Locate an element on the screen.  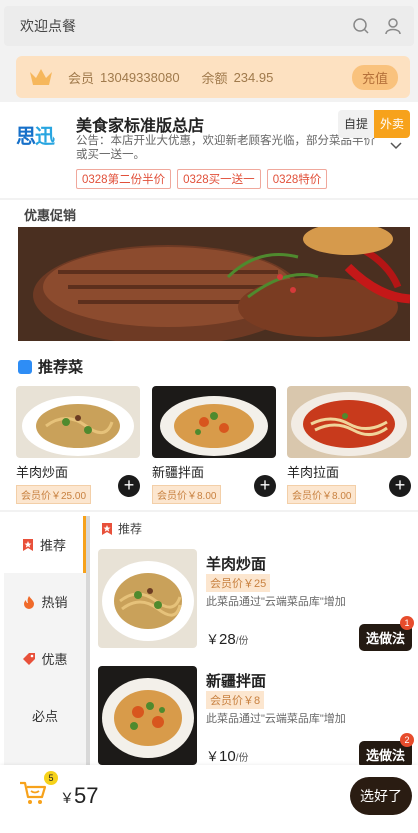
recommend-card: 羊肉炒面 会员价￥25.00 + is located at coordinates (78, 445).